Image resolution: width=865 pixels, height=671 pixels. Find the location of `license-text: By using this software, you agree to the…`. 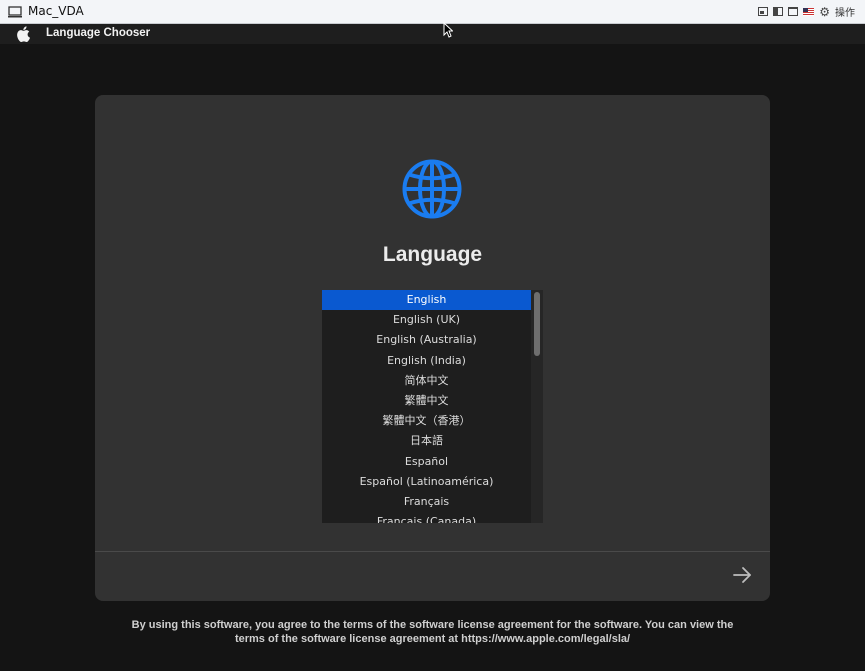

license-text: By using this software, you agree to the… is located at coordinates (432, 632).